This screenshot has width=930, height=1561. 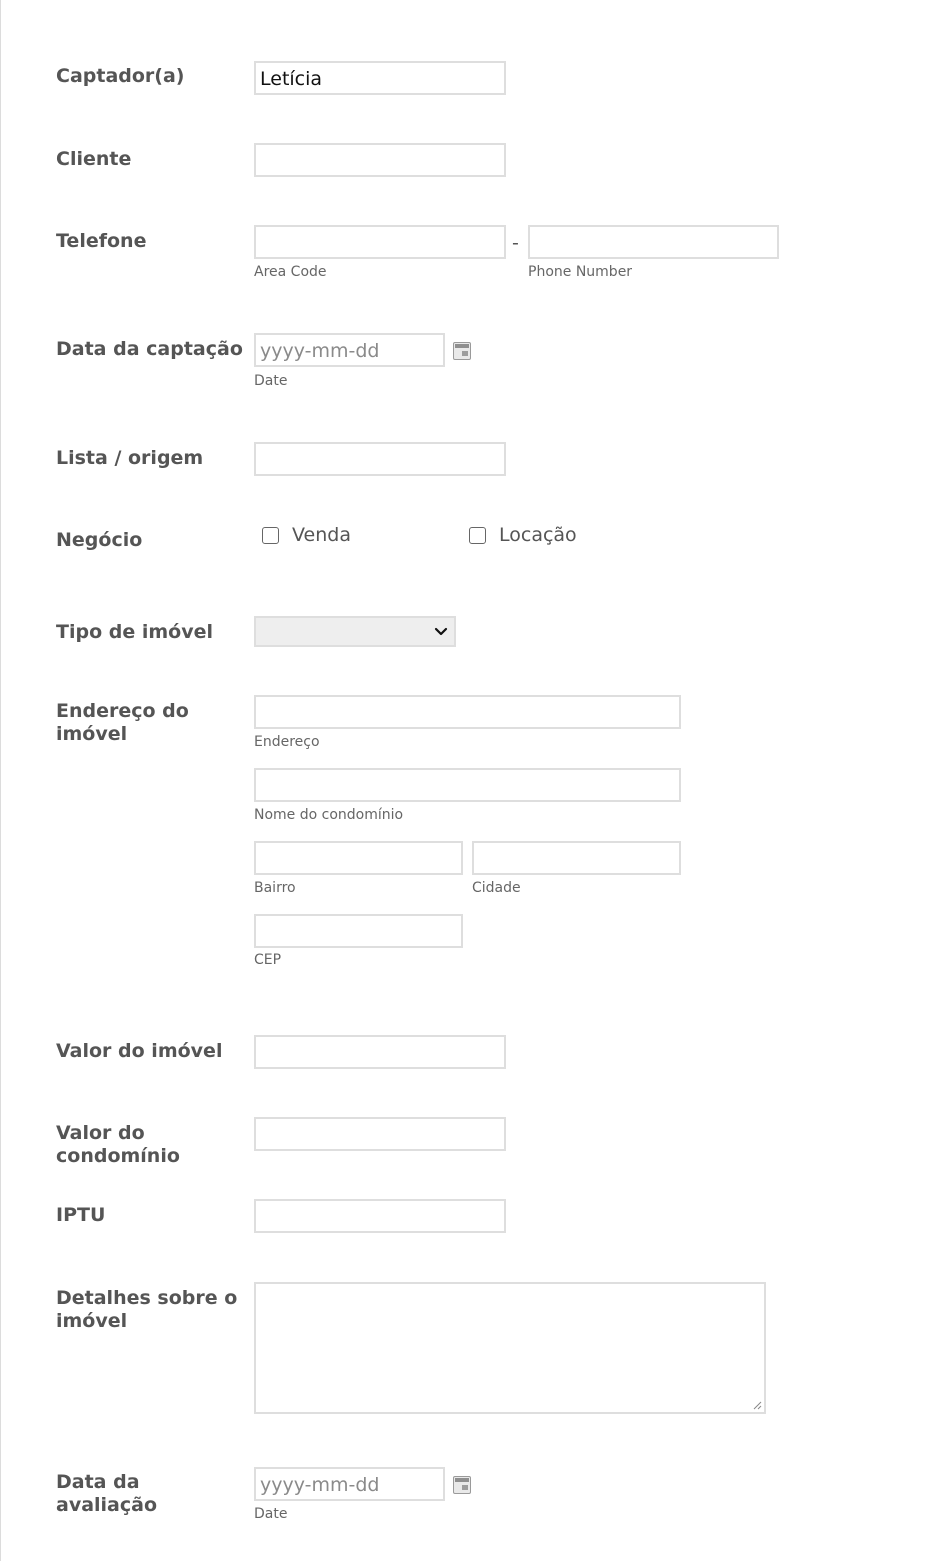 What do you see at coordinates (358, 931) in the screenshot?
I see `cep-input` at bounding box center [358, 931].